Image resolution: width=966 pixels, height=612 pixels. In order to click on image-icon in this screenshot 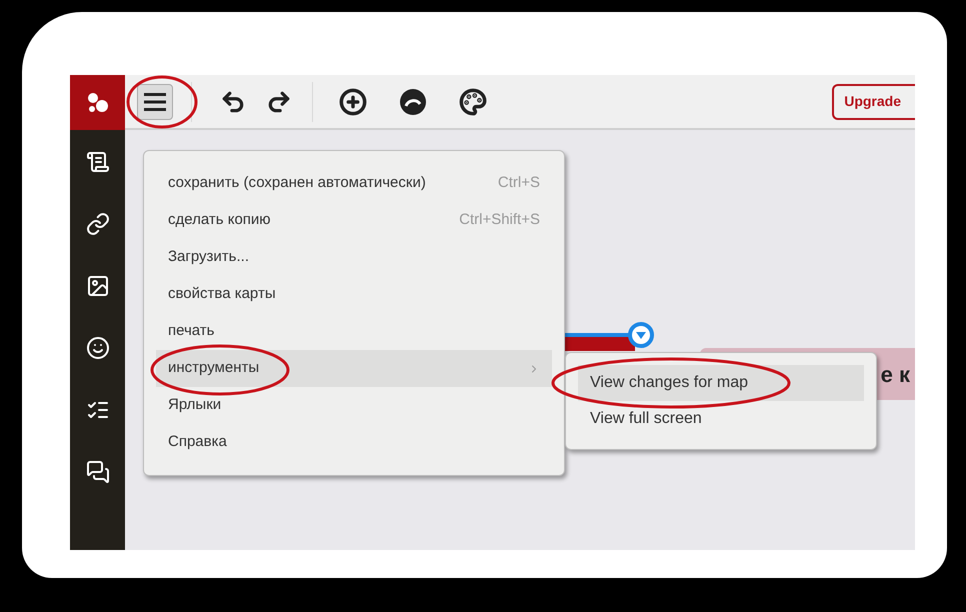, I will do `click(98, 286)`.